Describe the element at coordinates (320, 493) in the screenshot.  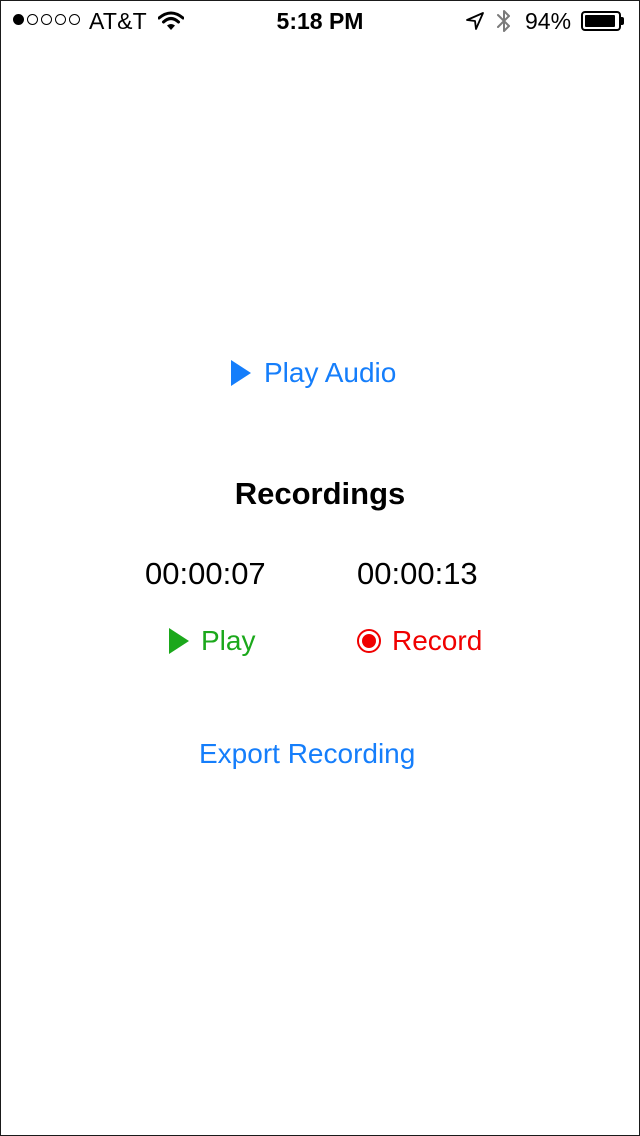
I see `recordings-title: Recordings` at that location.